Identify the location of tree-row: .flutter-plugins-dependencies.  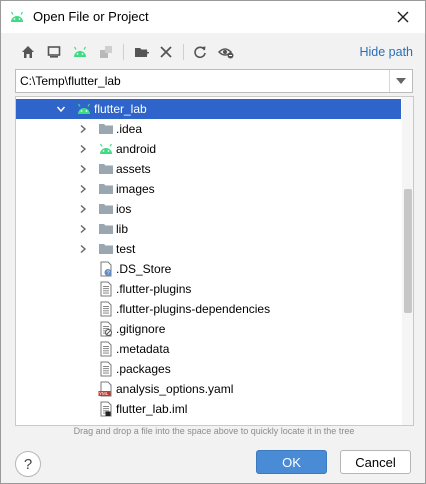
(208, 309).